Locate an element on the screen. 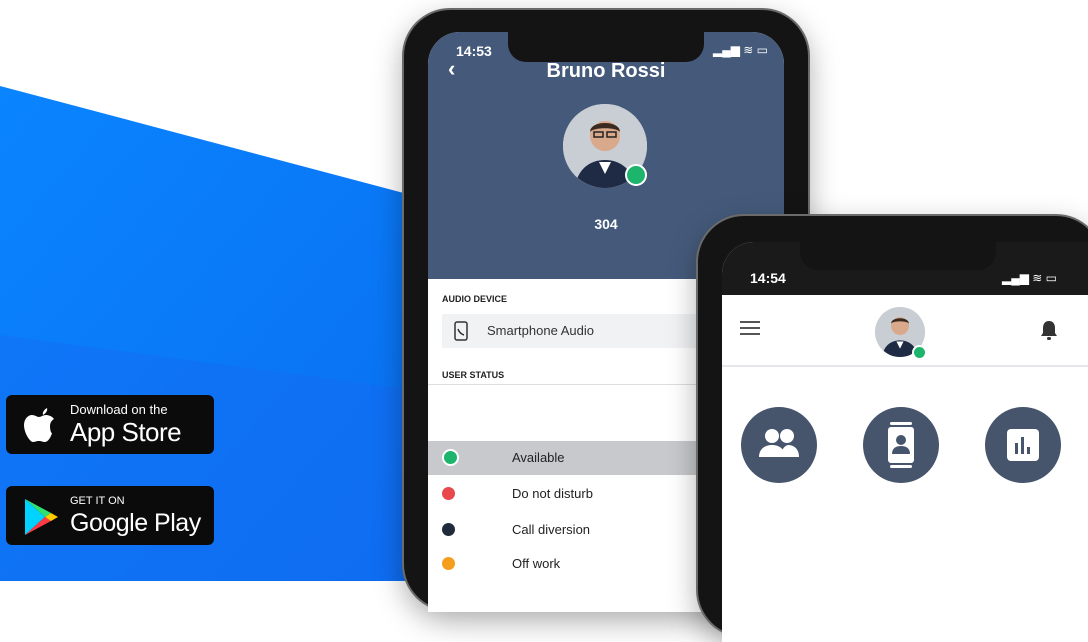 This screenshot has height=642, width=1088. google-play-badge: GET IT ON Google Play is located at coordinates (110, 515).